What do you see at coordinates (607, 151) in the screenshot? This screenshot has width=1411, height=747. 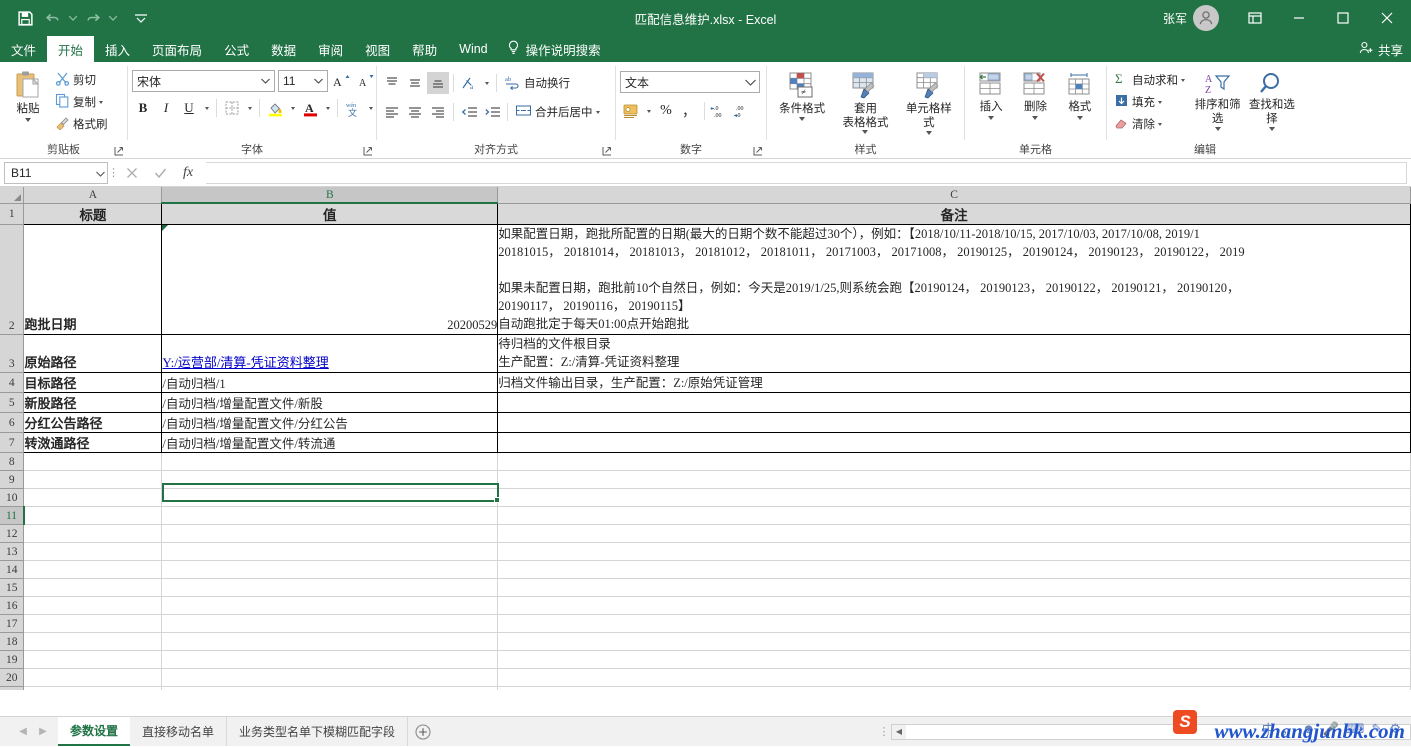 I see `alignment-dialog-launcher` at bounding box center [607, 151].